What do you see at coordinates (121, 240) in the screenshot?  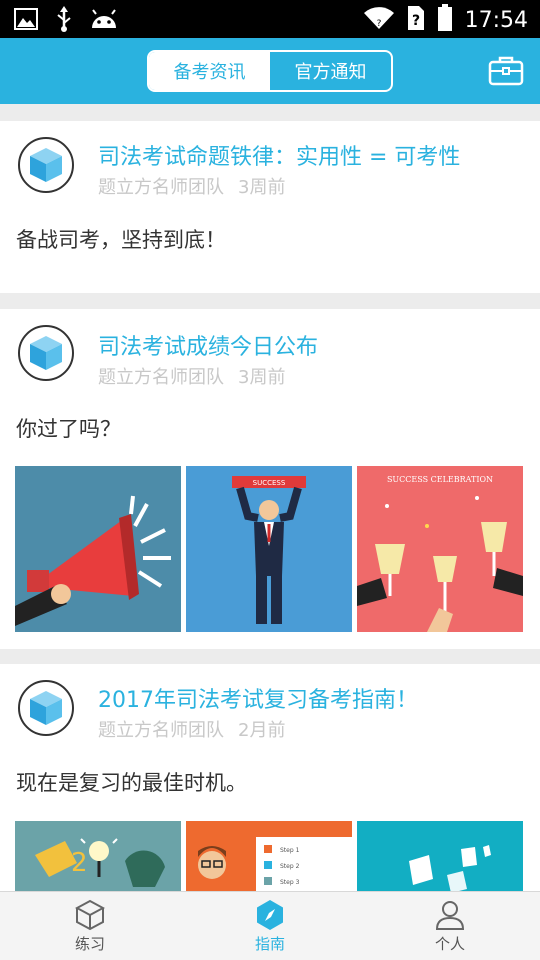 I see `news-body: 备战司考，坚持到底！` at bounding box center [121, 240].